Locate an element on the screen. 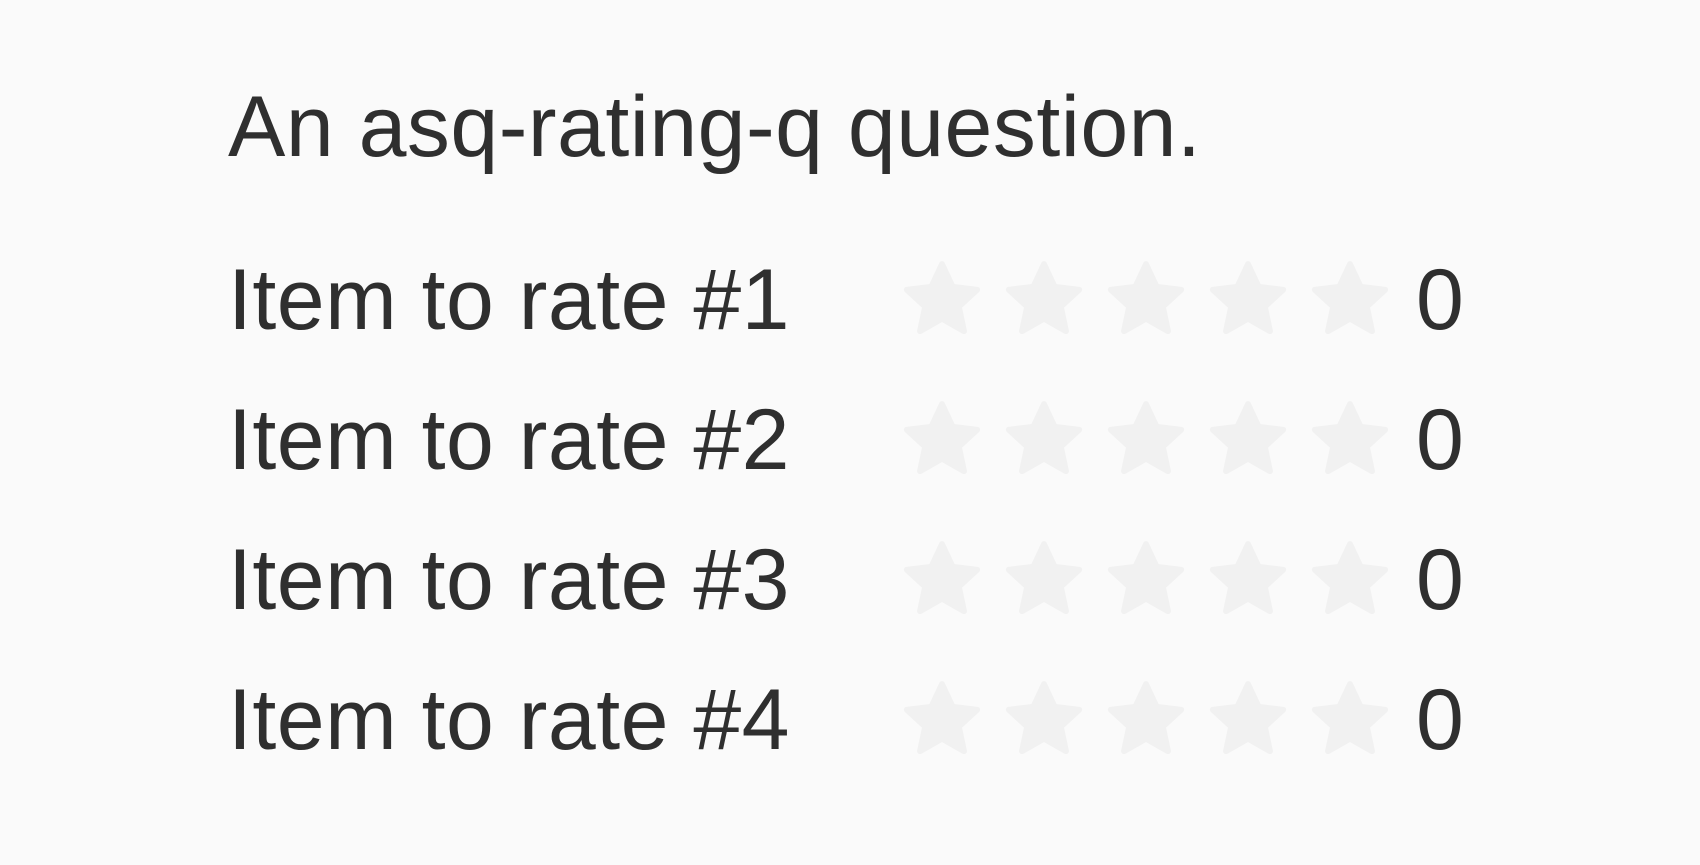 Image resolution: width=1700 pixels, height=865 pixels. item-label: Item to rate #3 is located at coordinates (509, 580).